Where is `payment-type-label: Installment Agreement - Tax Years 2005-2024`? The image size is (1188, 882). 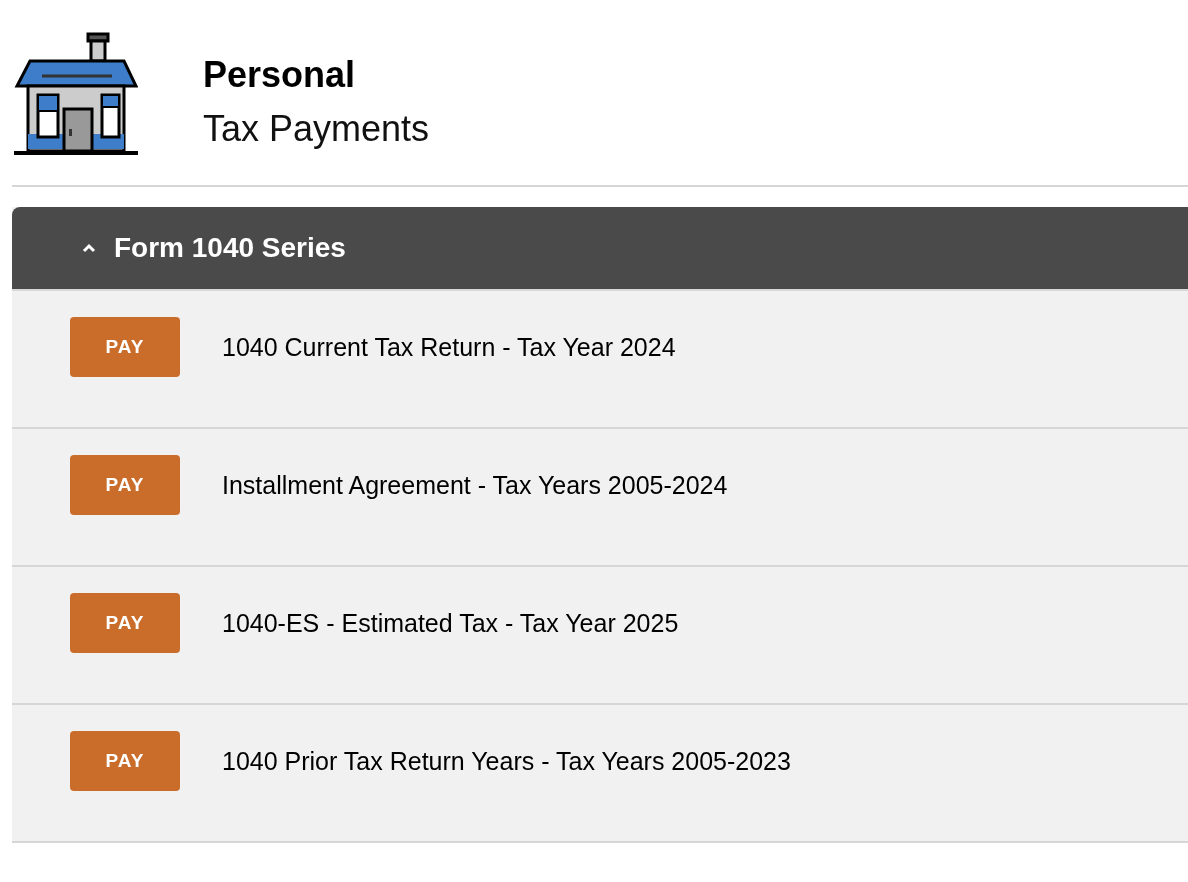 payment-type-label: Installment Agreement - Tax Years 2005-2024 is located at coordinates (475, 485).